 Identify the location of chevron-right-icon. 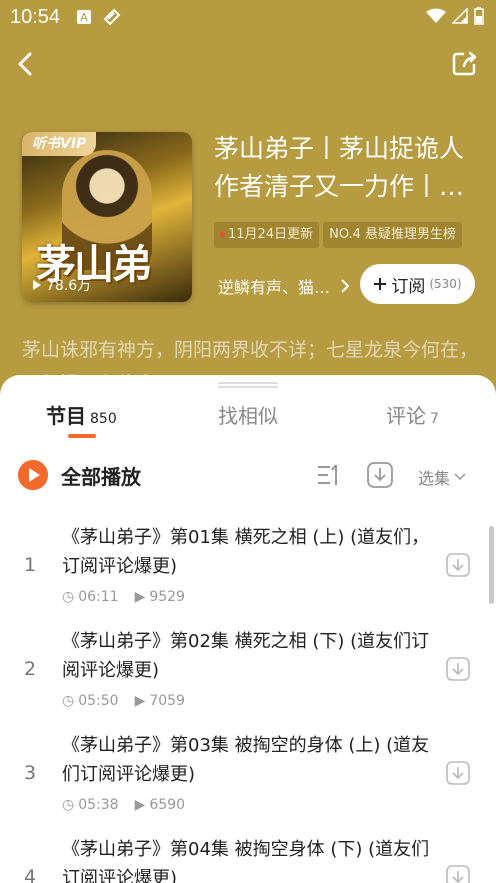
(345, 286).